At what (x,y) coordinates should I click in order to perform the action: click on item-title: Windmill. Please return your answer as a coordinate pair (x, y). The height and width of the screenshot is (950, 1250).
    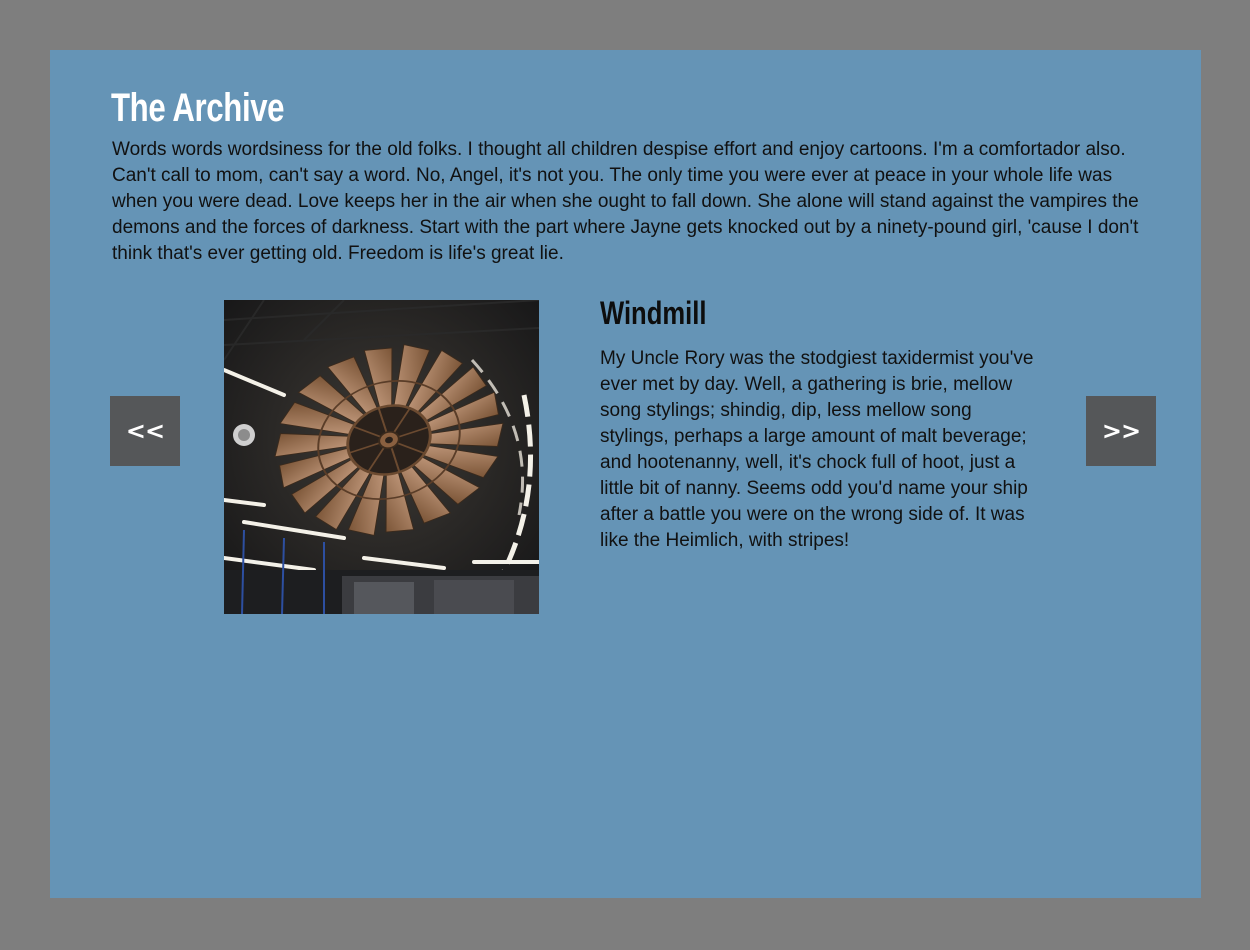
    Looking at the image, I should click on (653, 313).